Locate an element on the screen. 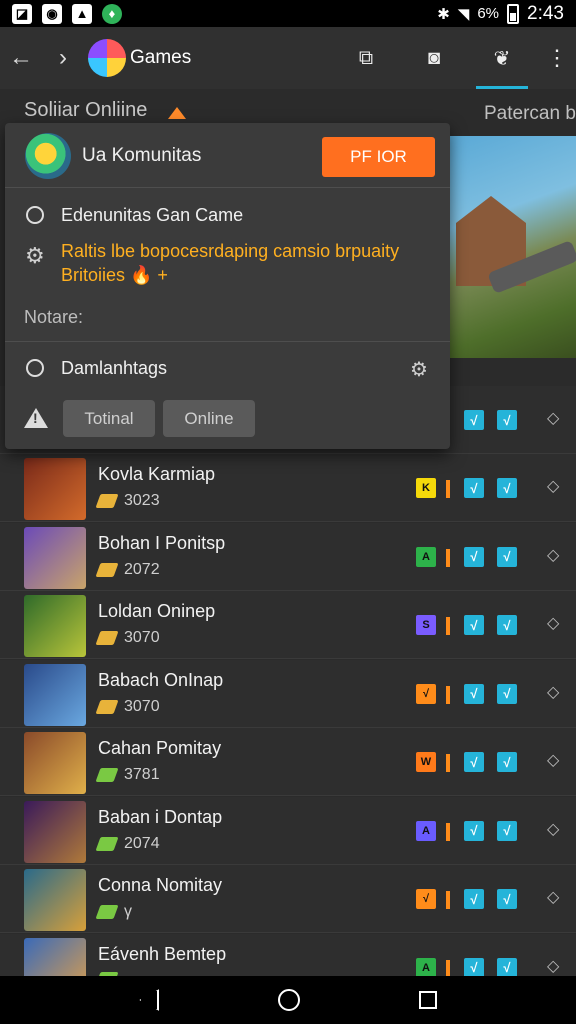  chat-icon: ◉ is located at coordinates (52, 13).